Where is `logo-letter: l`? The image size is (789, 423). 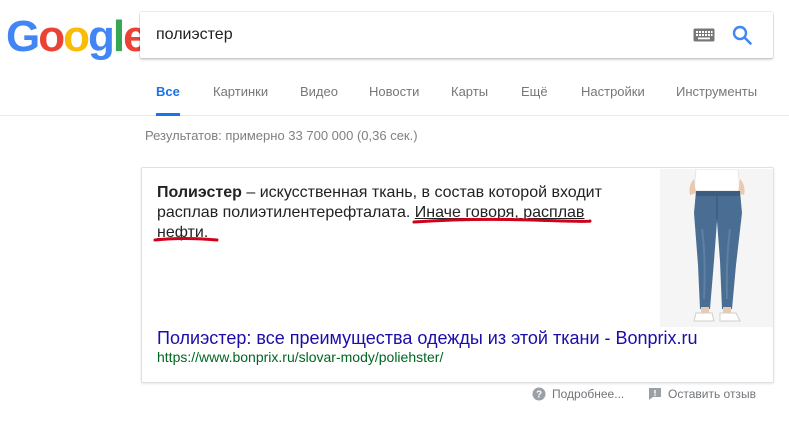
logo-letter: l is located at coordinates (118, 36).